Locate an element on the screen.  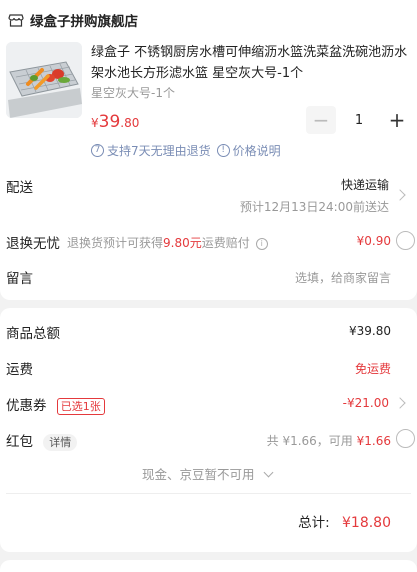
return-worry-price: ¥0.90 is located at coordinates (373, 241).